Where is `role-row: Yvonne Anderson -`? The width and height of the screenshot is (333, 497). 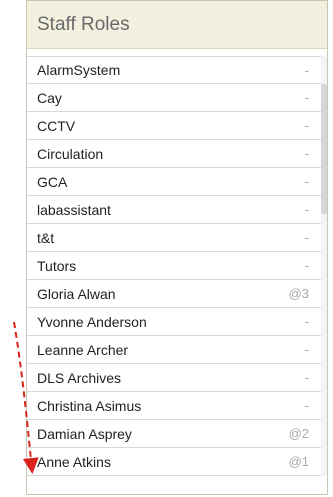 role-row: Yvonne Anderson - is located at coordinates (174, 322).